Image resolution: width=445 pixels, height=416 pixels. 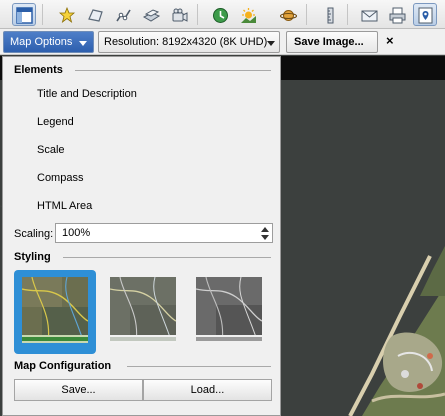 I want to click on historical-imagery-button, so click(x=220, y=14).